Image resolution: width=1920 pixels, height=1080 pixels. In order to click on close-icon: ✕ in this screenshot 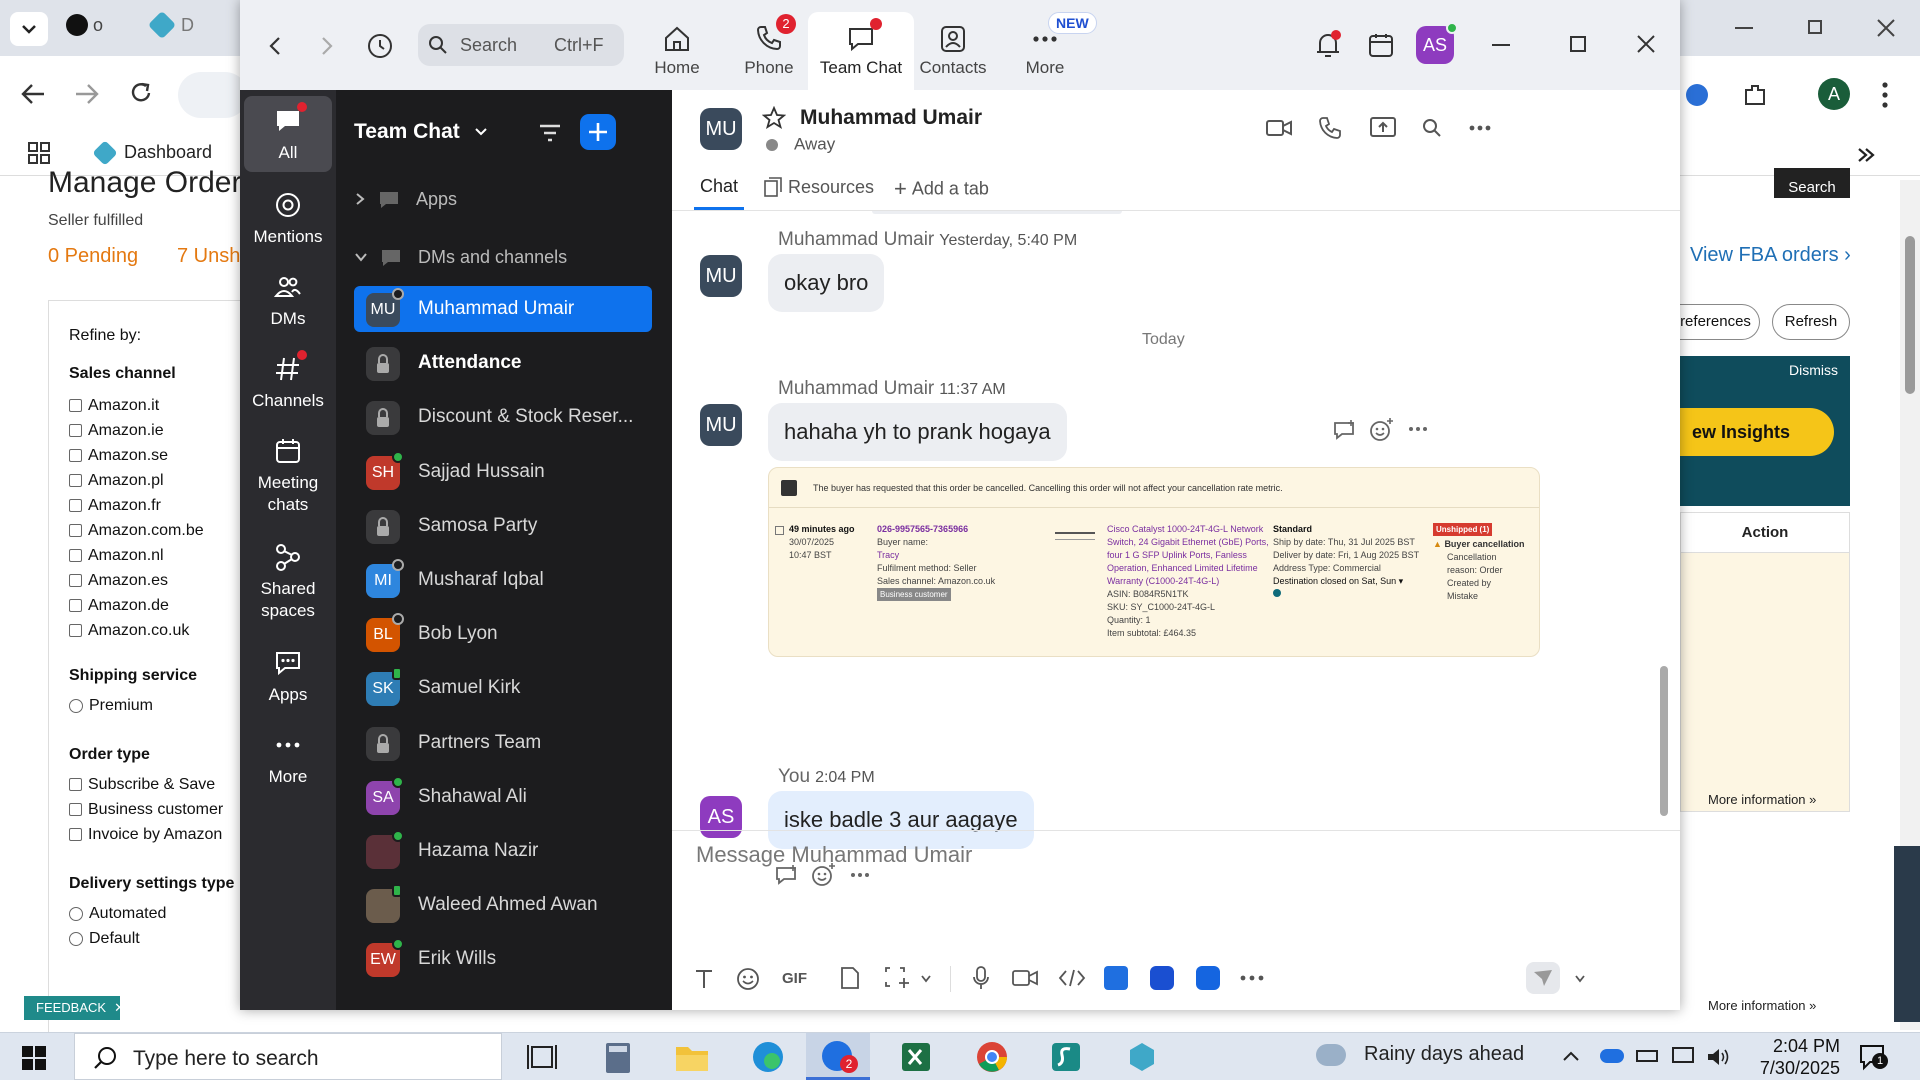, I will do `click(119, 1007)`.